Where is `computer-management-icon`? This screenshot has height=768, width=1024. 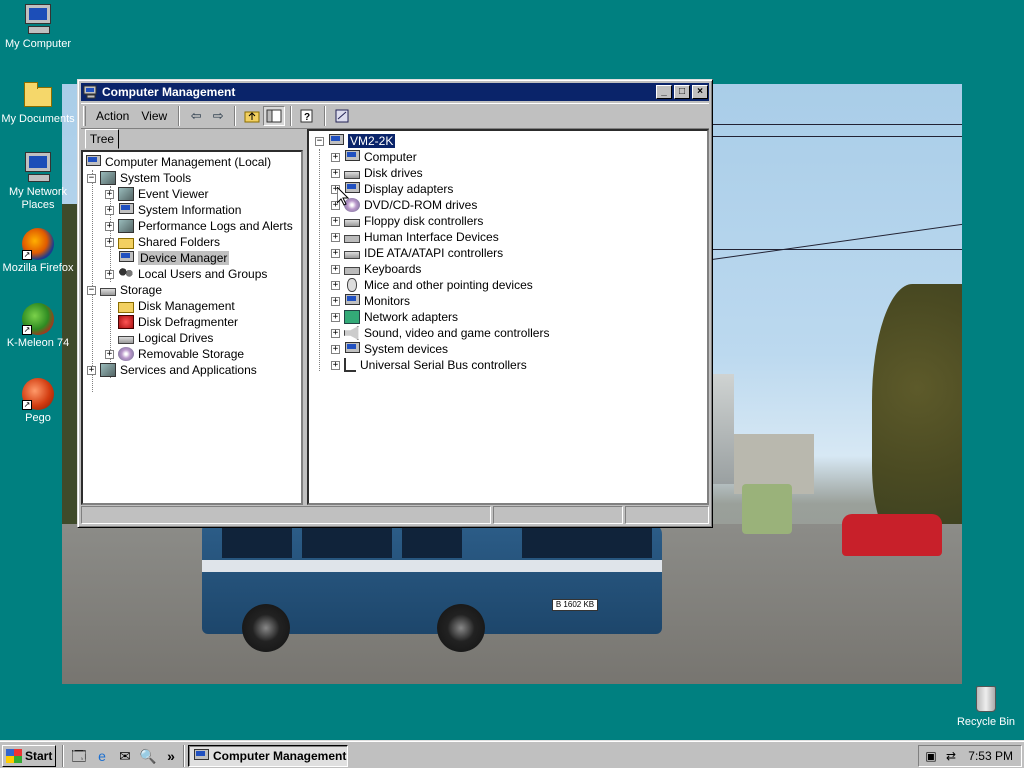
computer-management-icon is located at coordinates (91, 92).